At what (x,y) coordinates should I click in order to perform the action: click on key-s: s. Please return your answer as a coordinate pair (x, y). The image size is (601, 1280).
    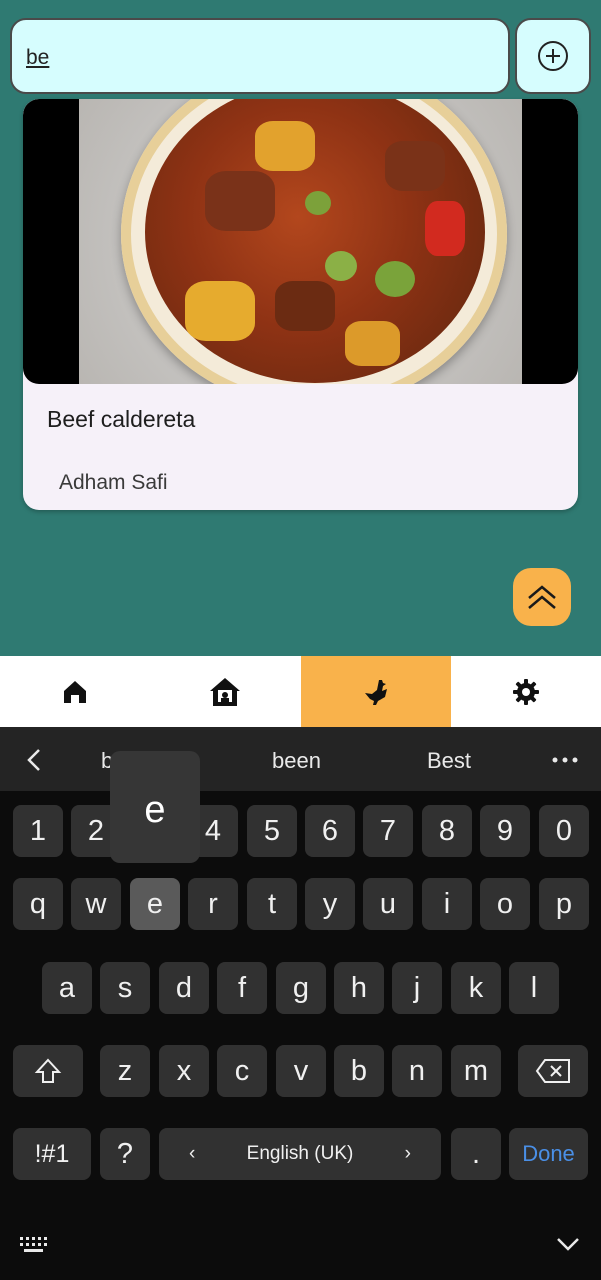
    Looking at the image, I should click on (125, 988).